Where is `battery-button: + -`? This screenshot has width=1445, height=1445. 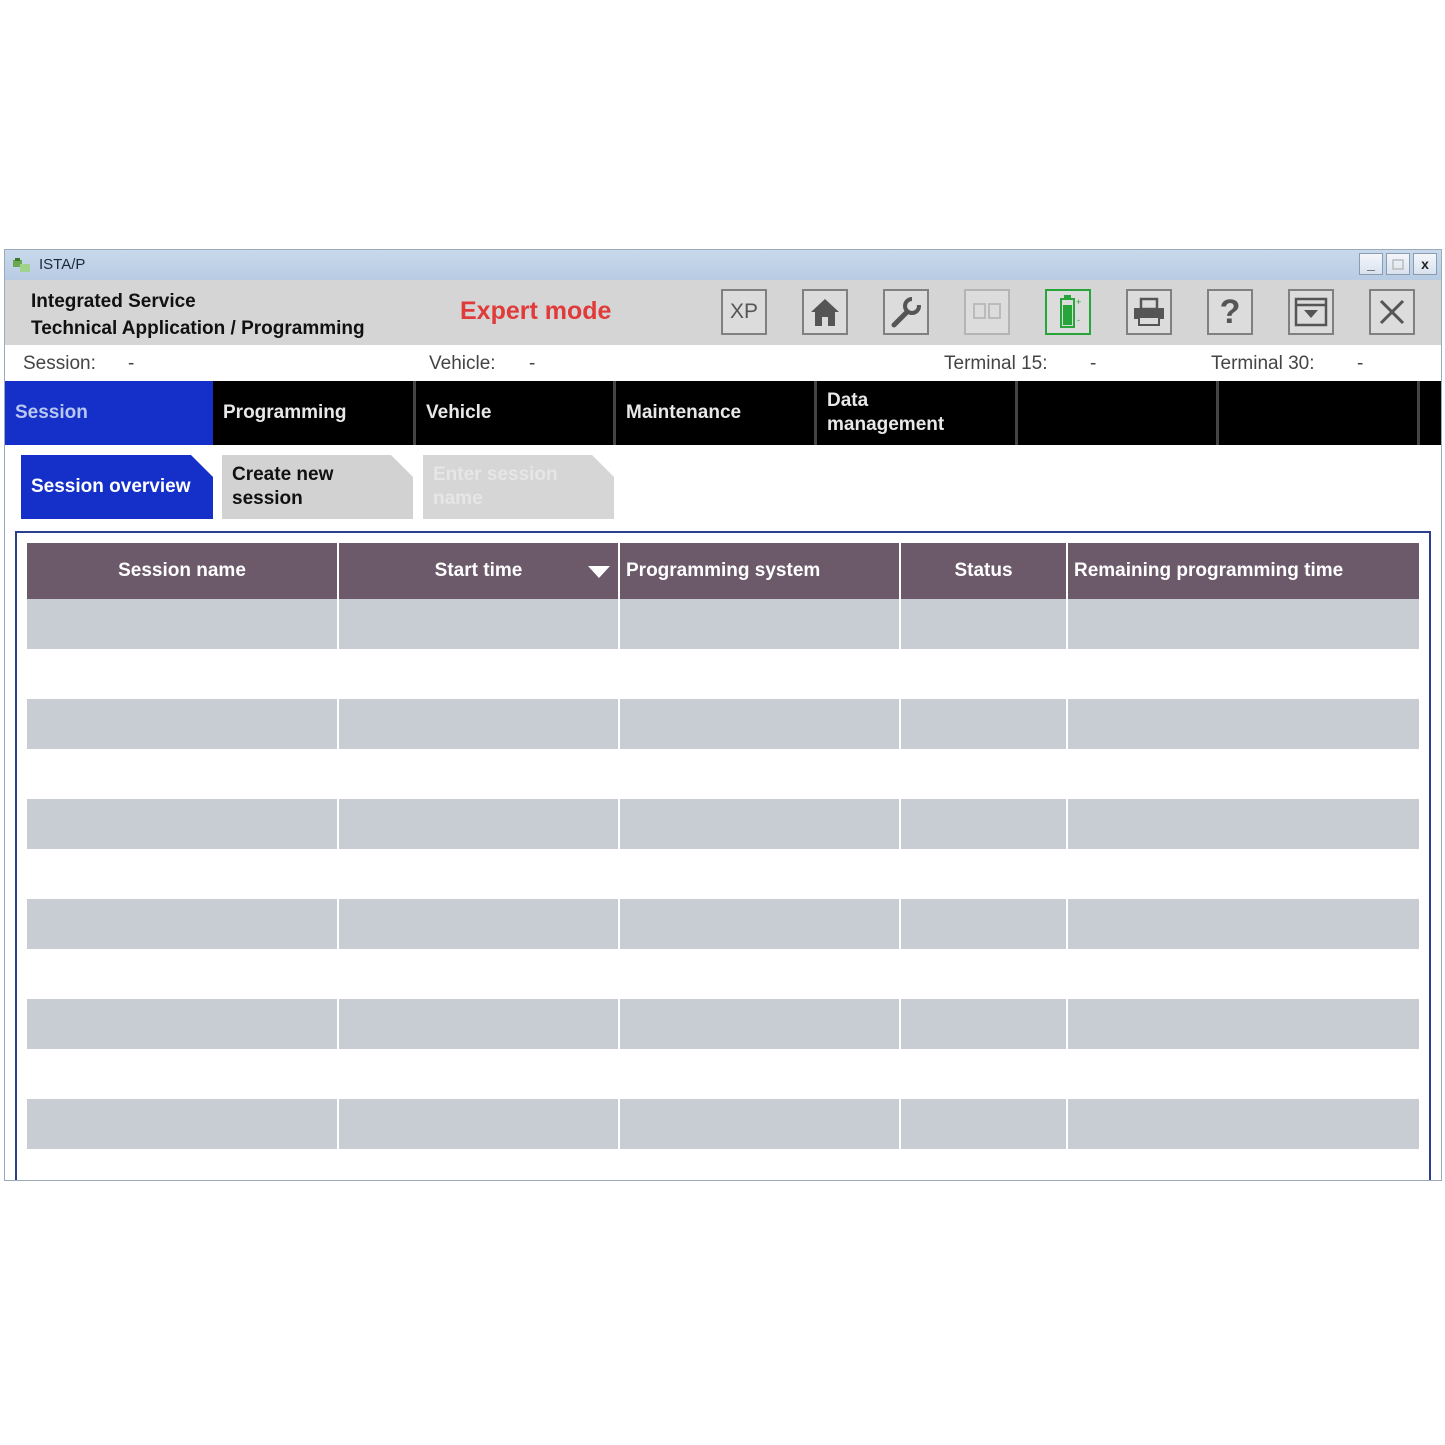 battery-button: + - is located at coordinates (1068, 312).